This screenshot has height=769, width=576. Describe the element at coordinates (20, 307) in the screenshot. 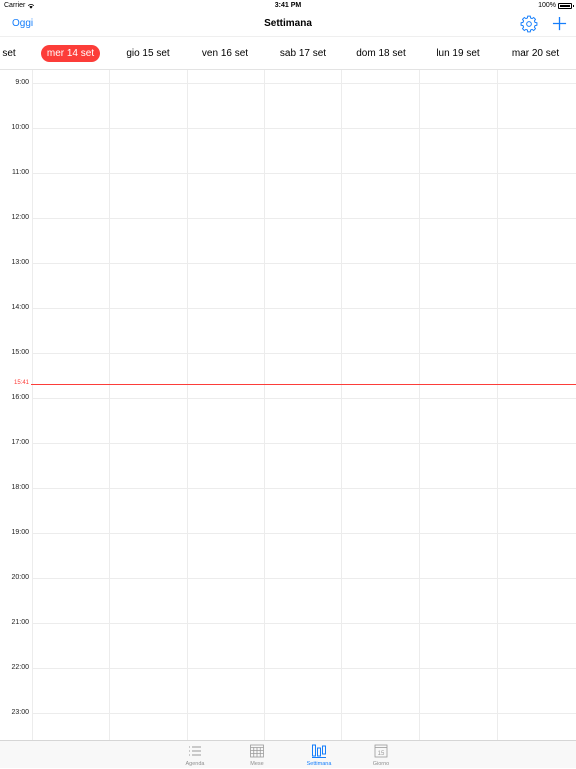

I see `hour-label: 14:00` at that location.